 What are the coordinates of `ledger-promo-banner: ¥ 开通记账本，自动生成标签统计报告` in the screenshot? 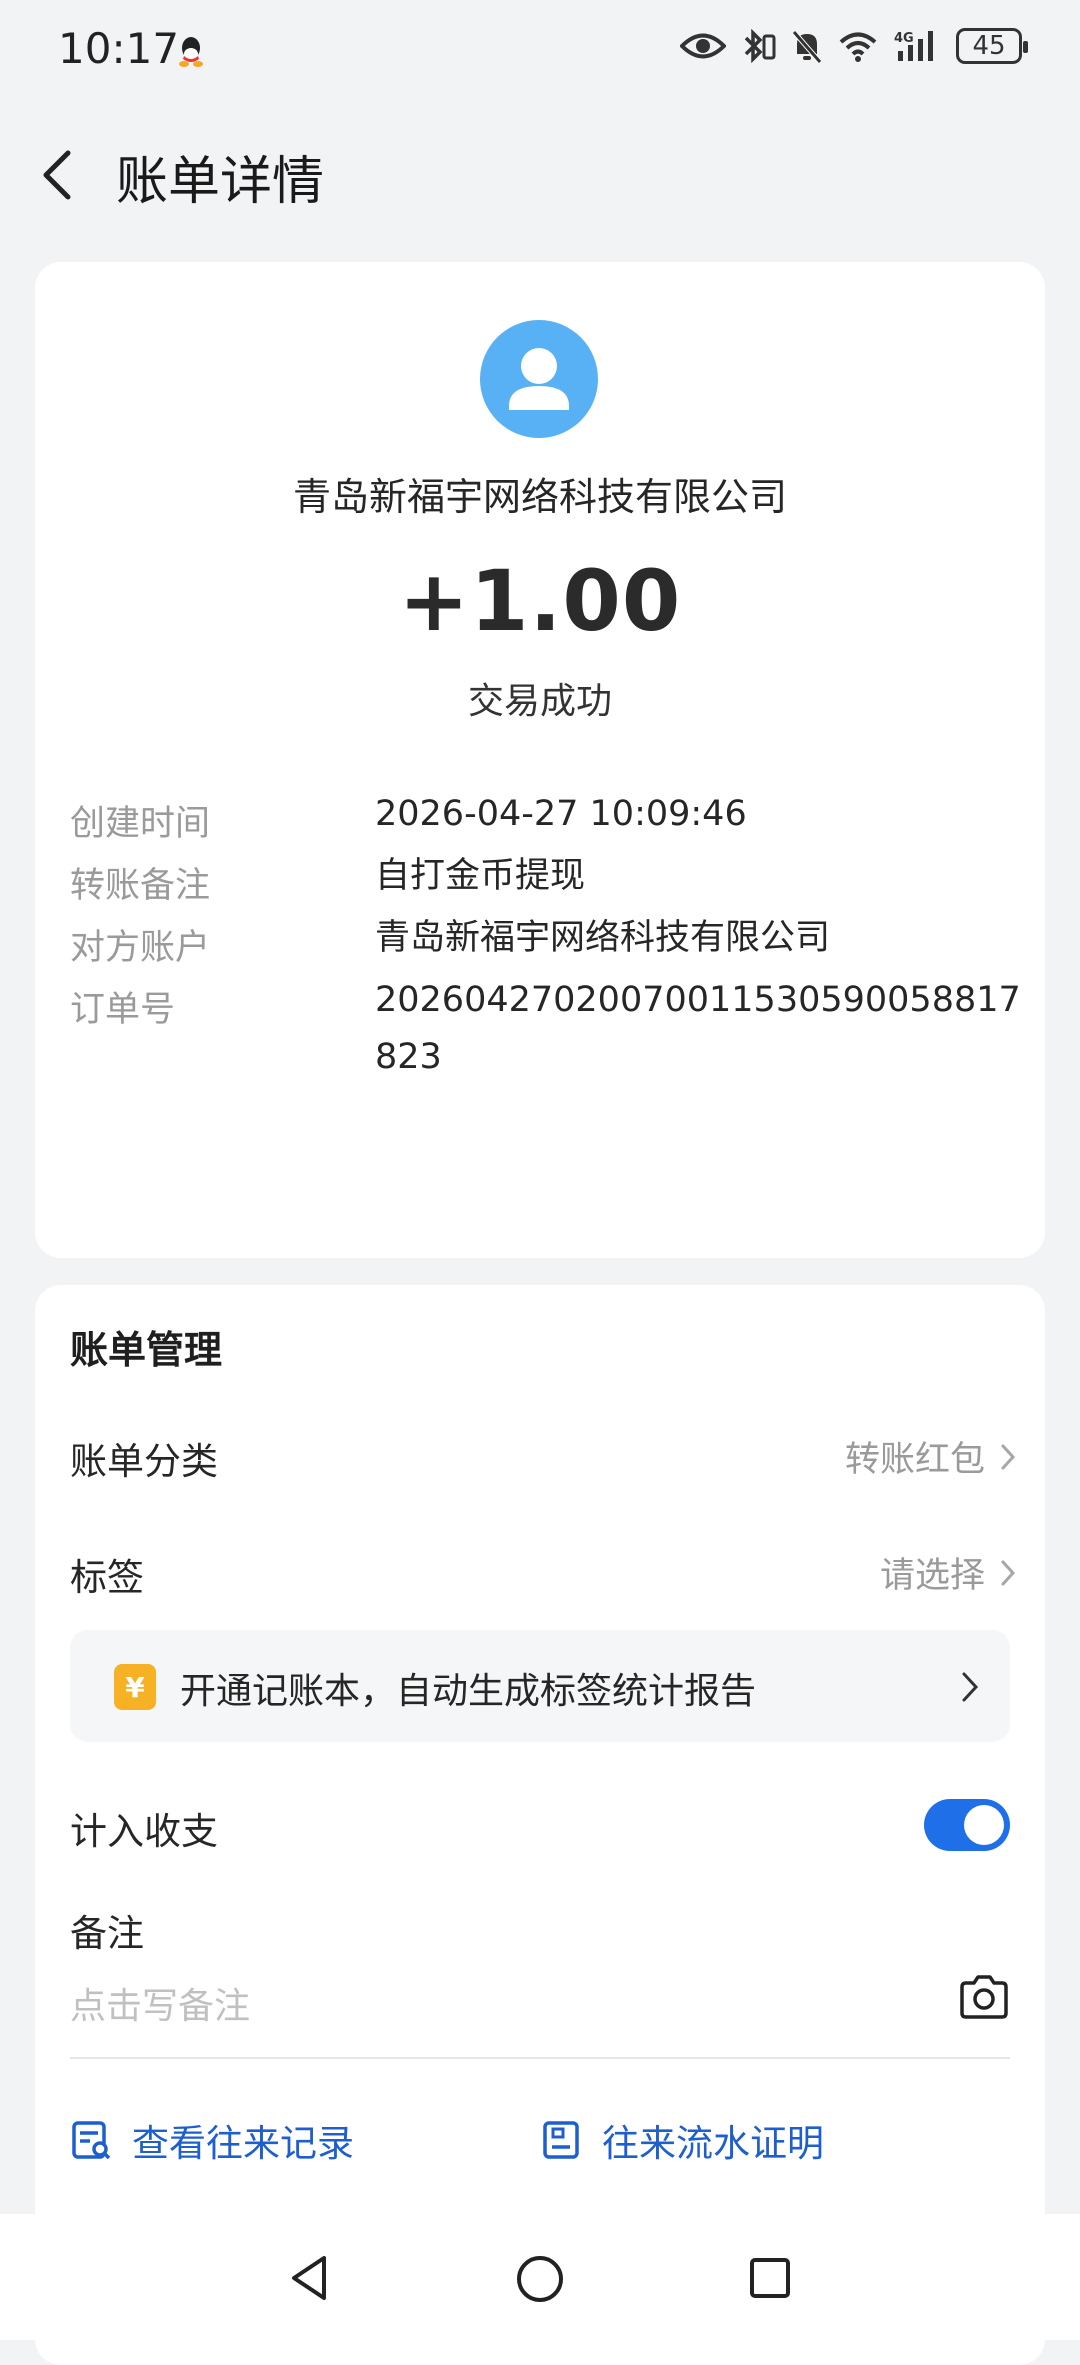 It's located at (540, 1686).